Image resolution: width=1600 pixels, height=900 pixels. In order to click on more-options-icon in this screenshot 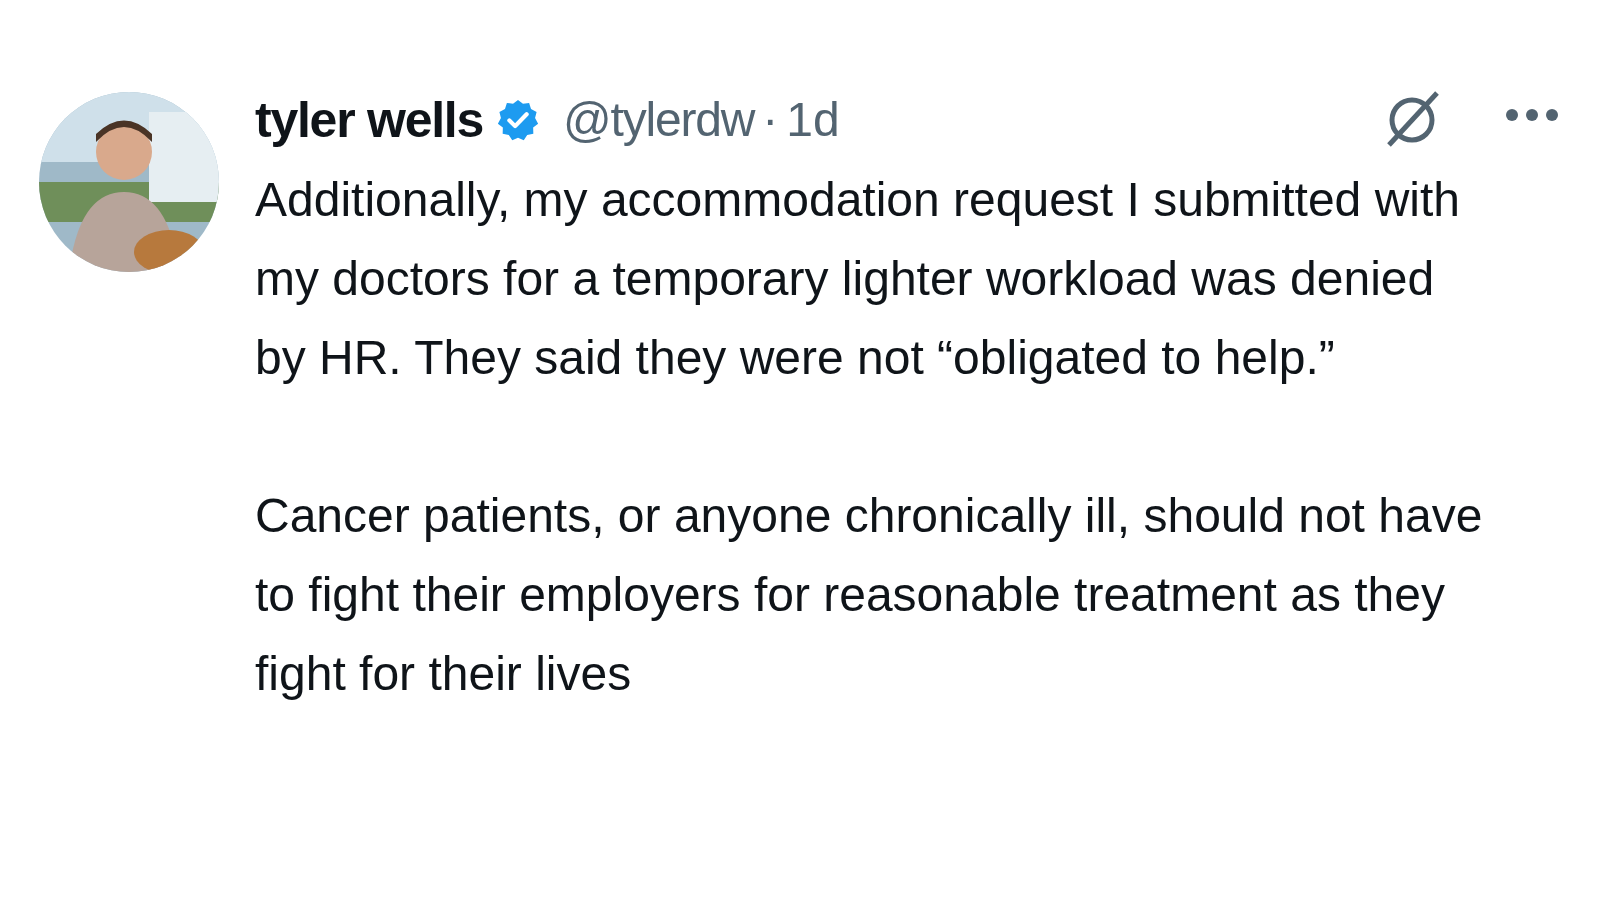, I will do `click(1532, 115)`.